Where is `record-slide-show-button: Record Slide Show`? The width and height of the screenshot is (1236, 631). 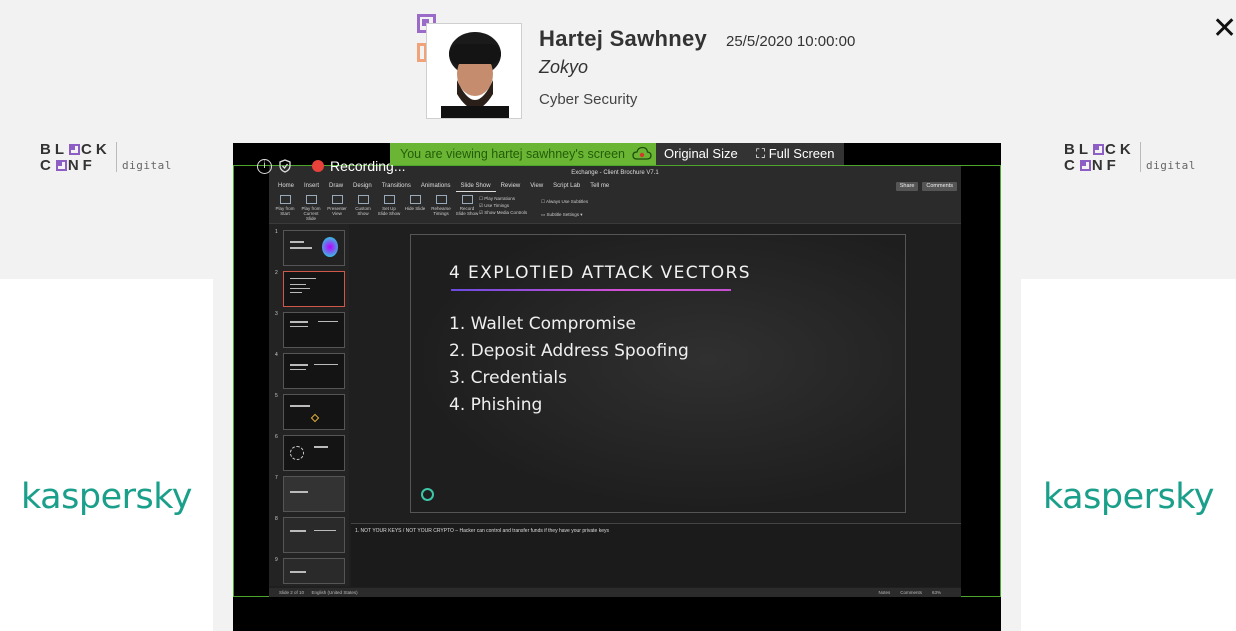
record-slide-show-button: Record Slide Show is located at coordinates (467, 207).